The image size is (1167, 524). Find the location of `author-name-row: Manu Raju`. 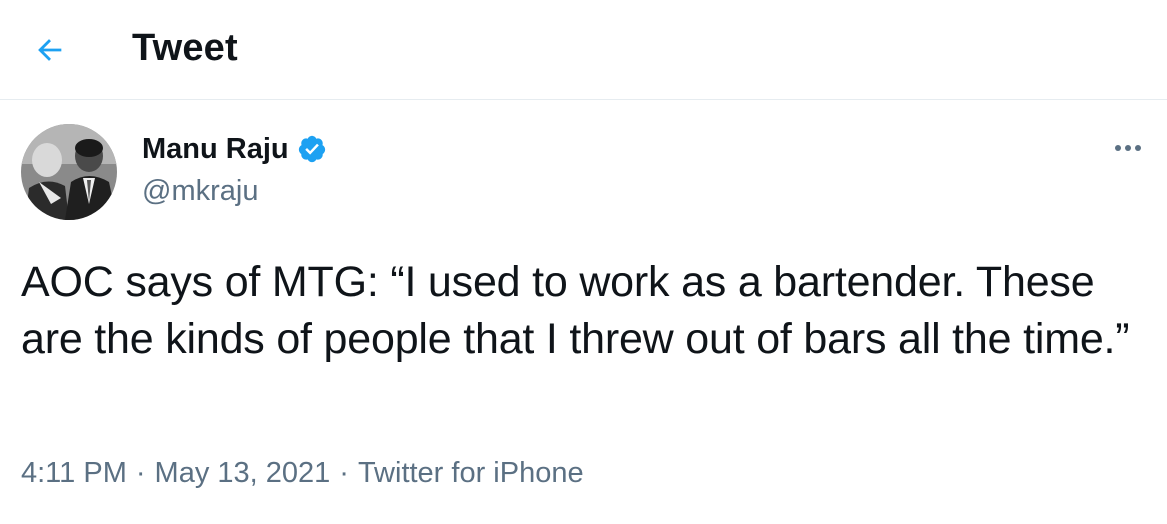

author-name-row: Manu Raju is located at coordinates (234, 149).